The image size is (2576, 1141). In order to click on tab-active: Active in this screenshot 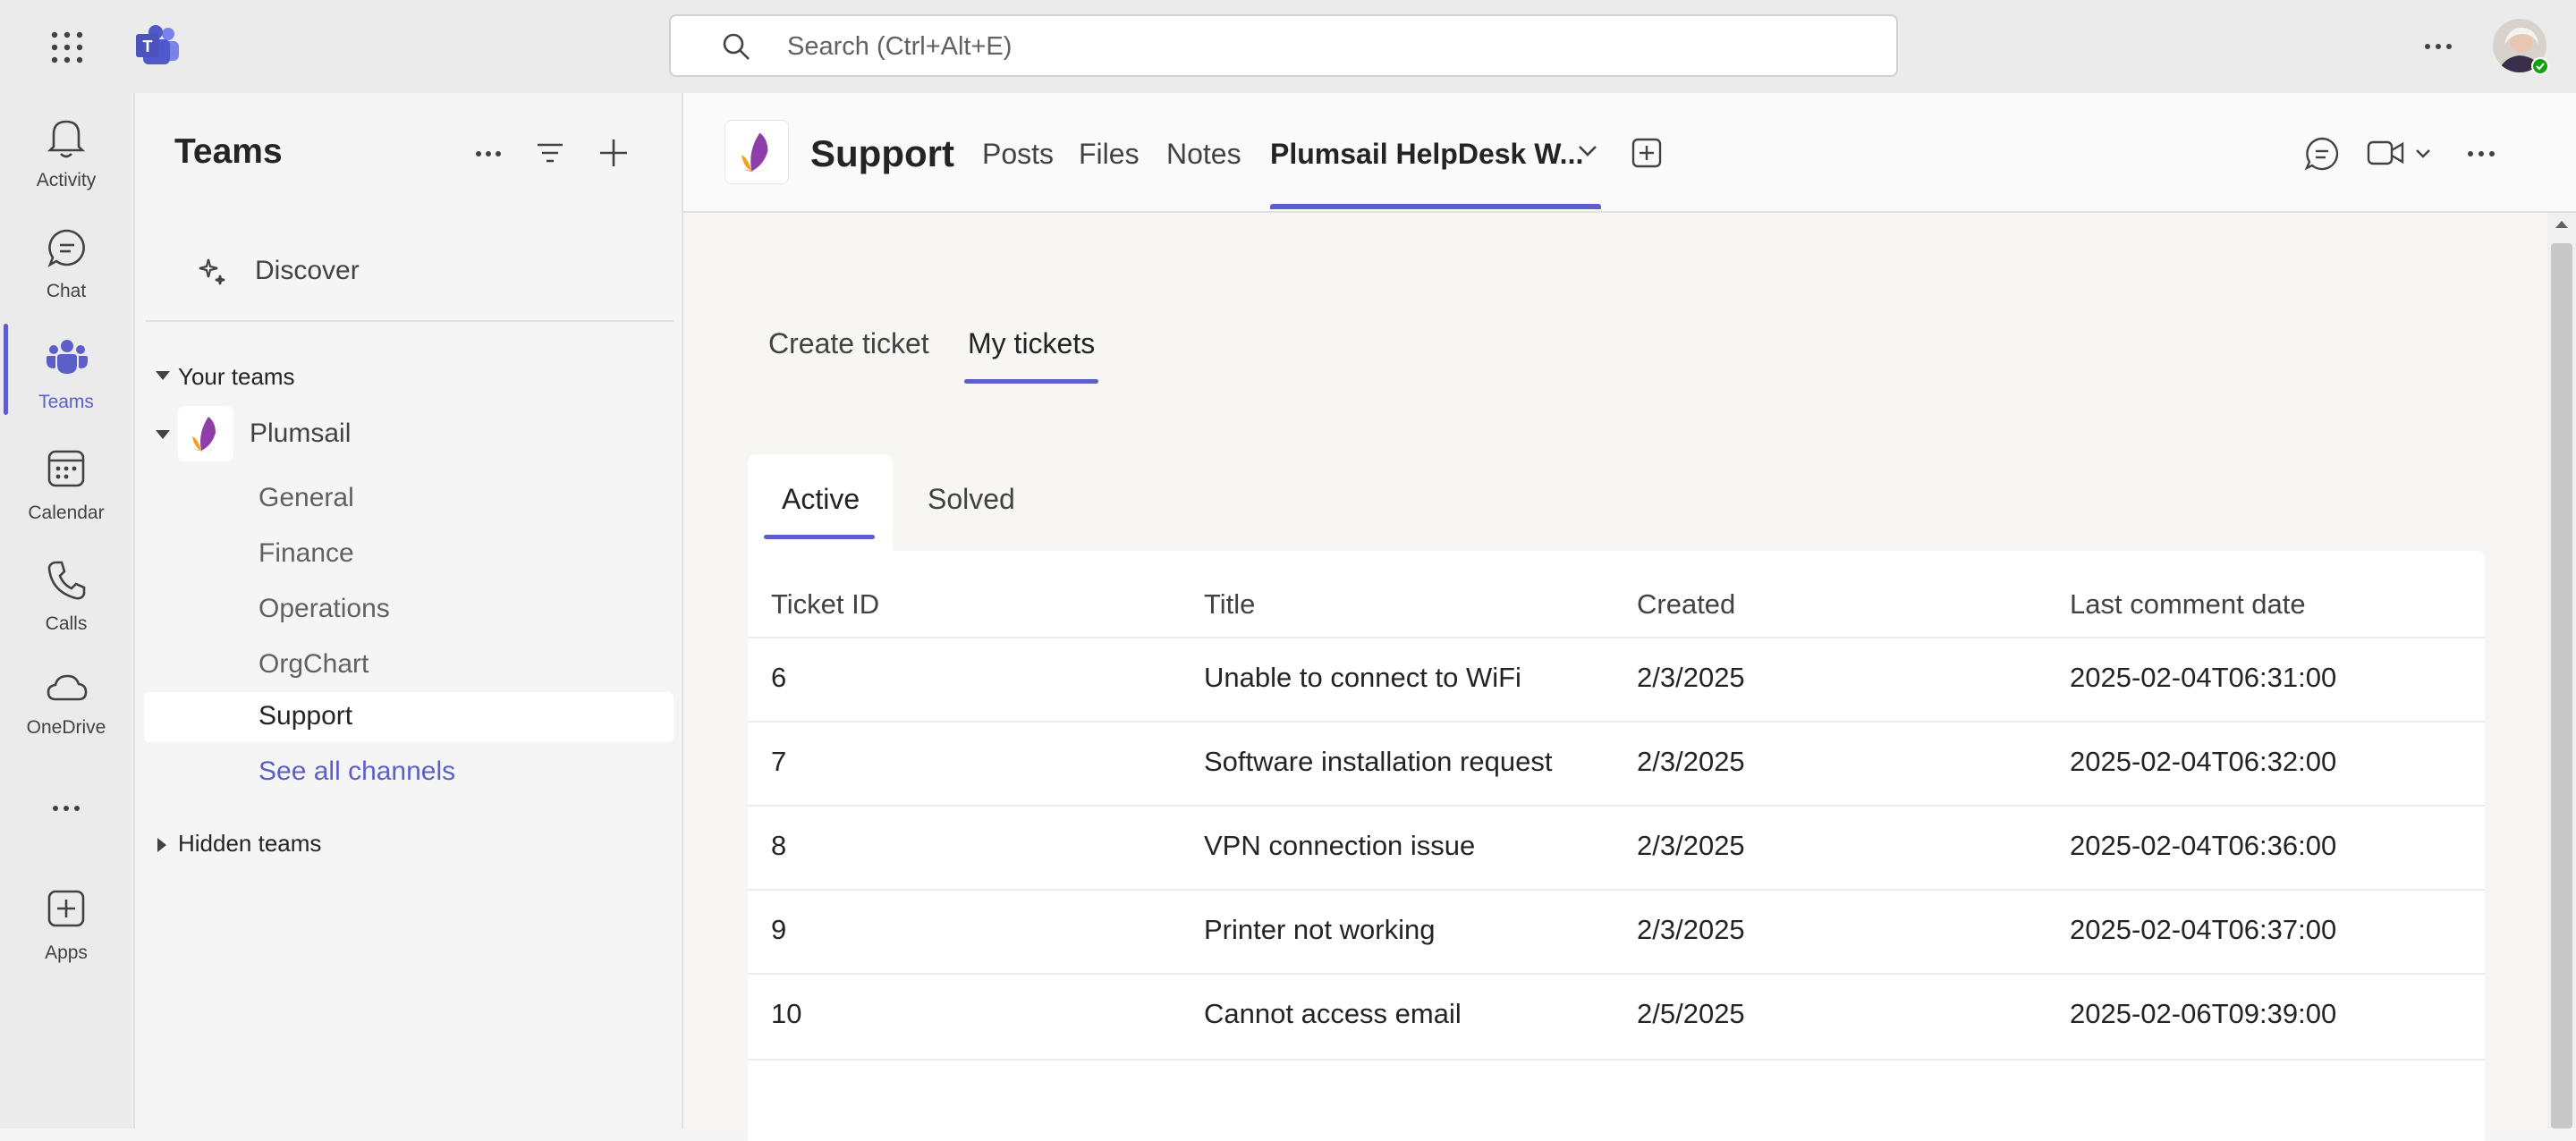, I will do `click(821, 500)`.